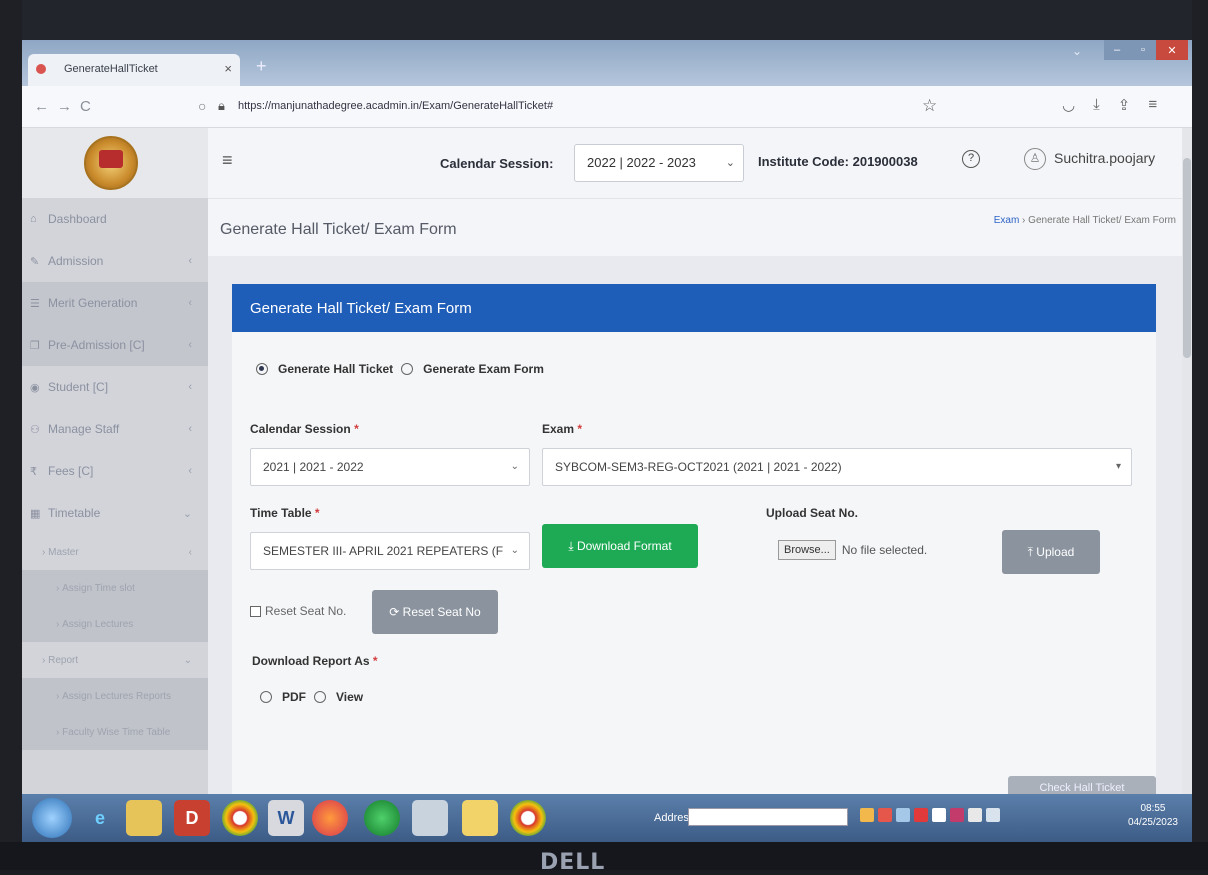 The image size is (1208, 875). Describe the element at coordinates (33, 471) in the screenshot. I see `rupee-icon: ₹` at that location.